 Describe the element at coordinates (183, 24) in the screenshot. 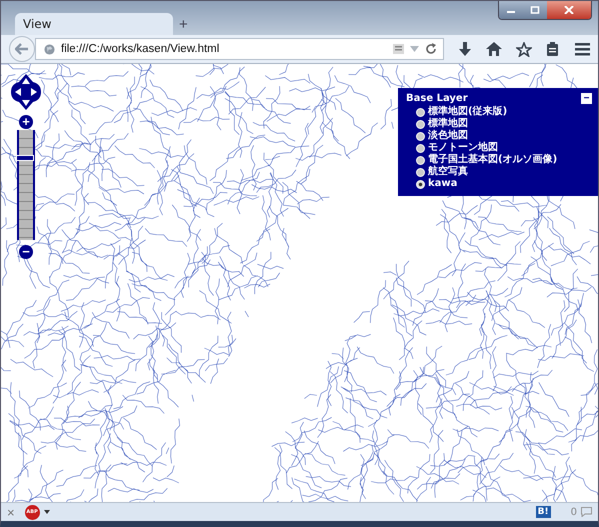

I see `new-tab-button: +` at that location.